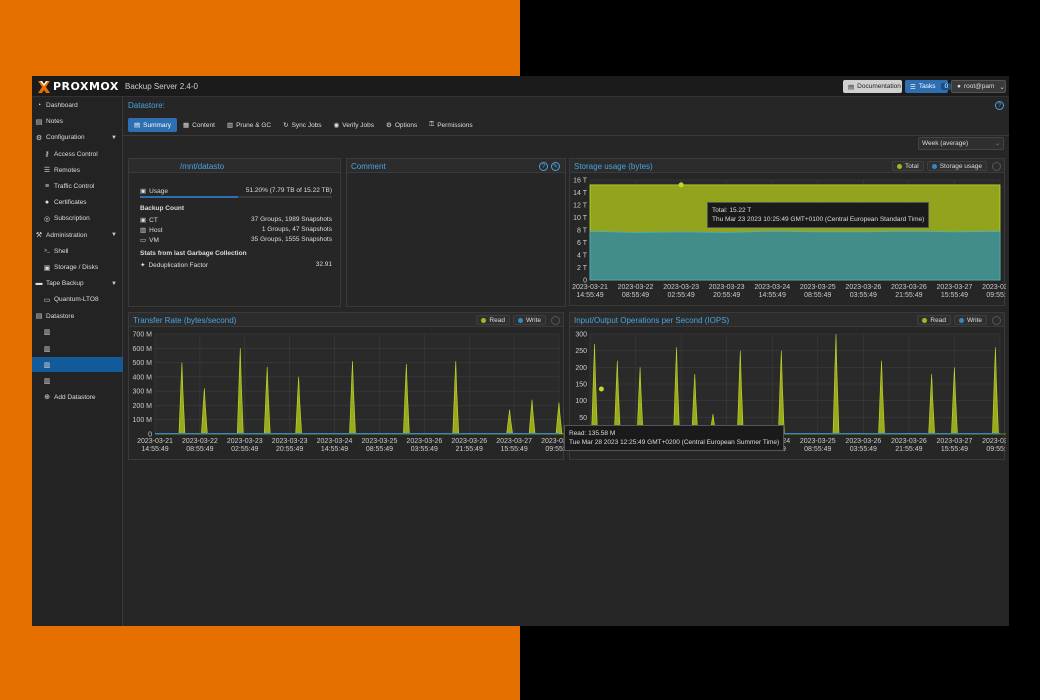 The image size is (1040, 700). I want to click on cogs-icon: ⚙, so click(39, 138).